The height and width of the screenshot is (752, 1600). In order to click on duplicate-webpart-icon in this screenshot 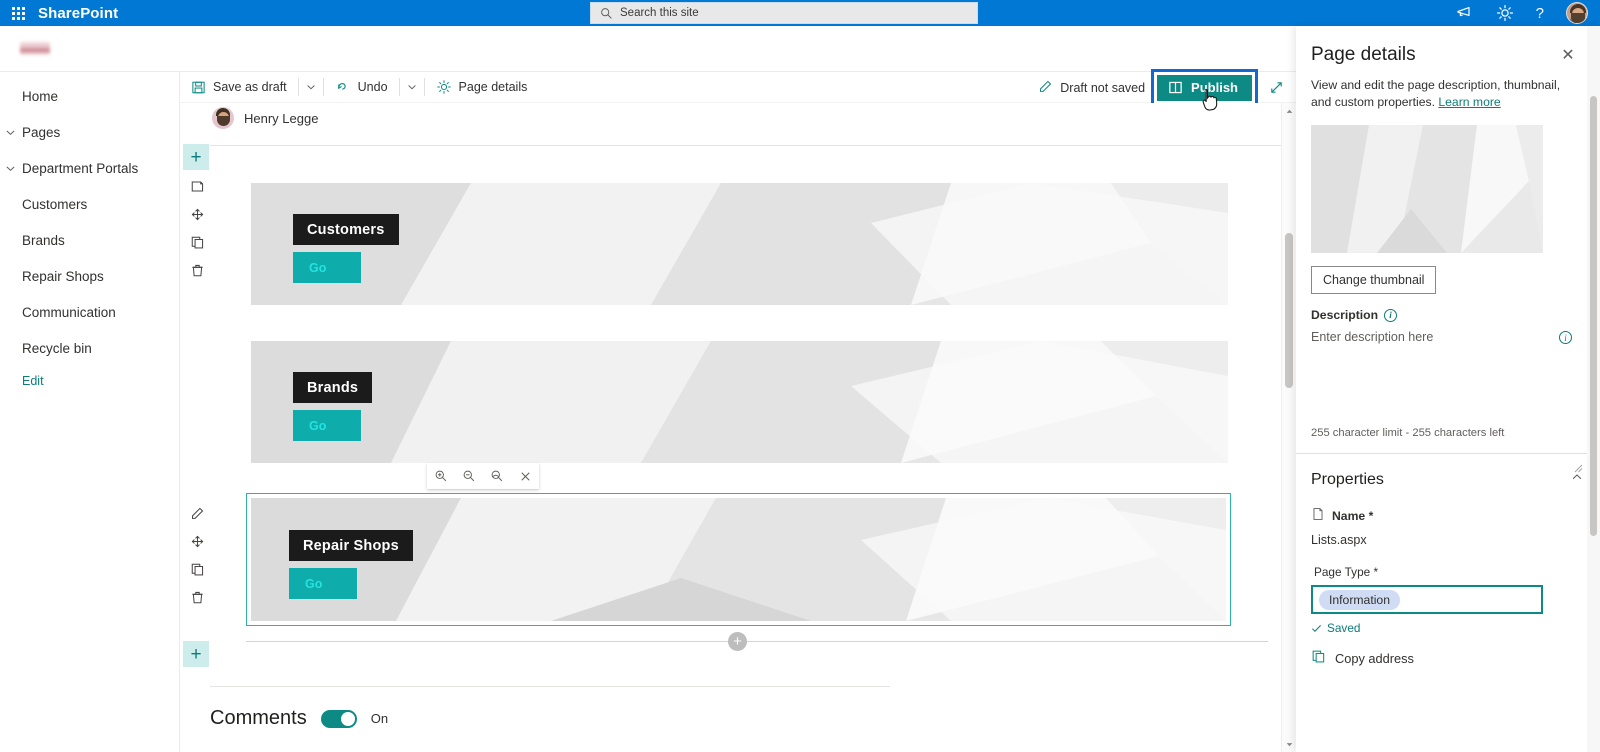, I will do `click(197, 569)`.